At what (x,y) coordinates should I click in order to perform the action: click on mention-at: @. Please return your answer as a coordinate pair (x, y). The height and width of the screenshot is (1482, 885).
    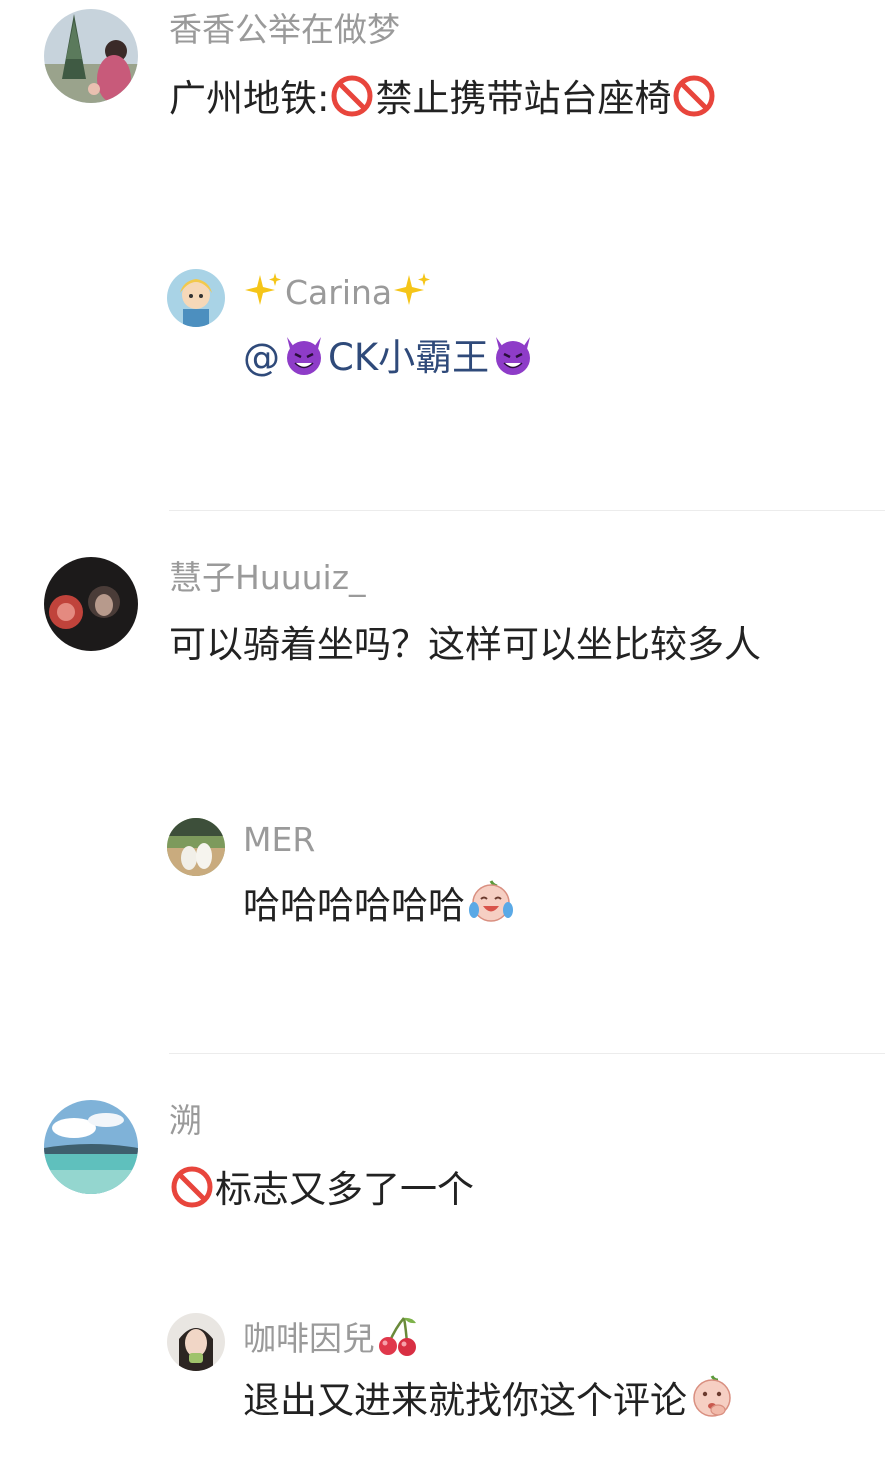
    Looking at the image, I should click on (261, 357).